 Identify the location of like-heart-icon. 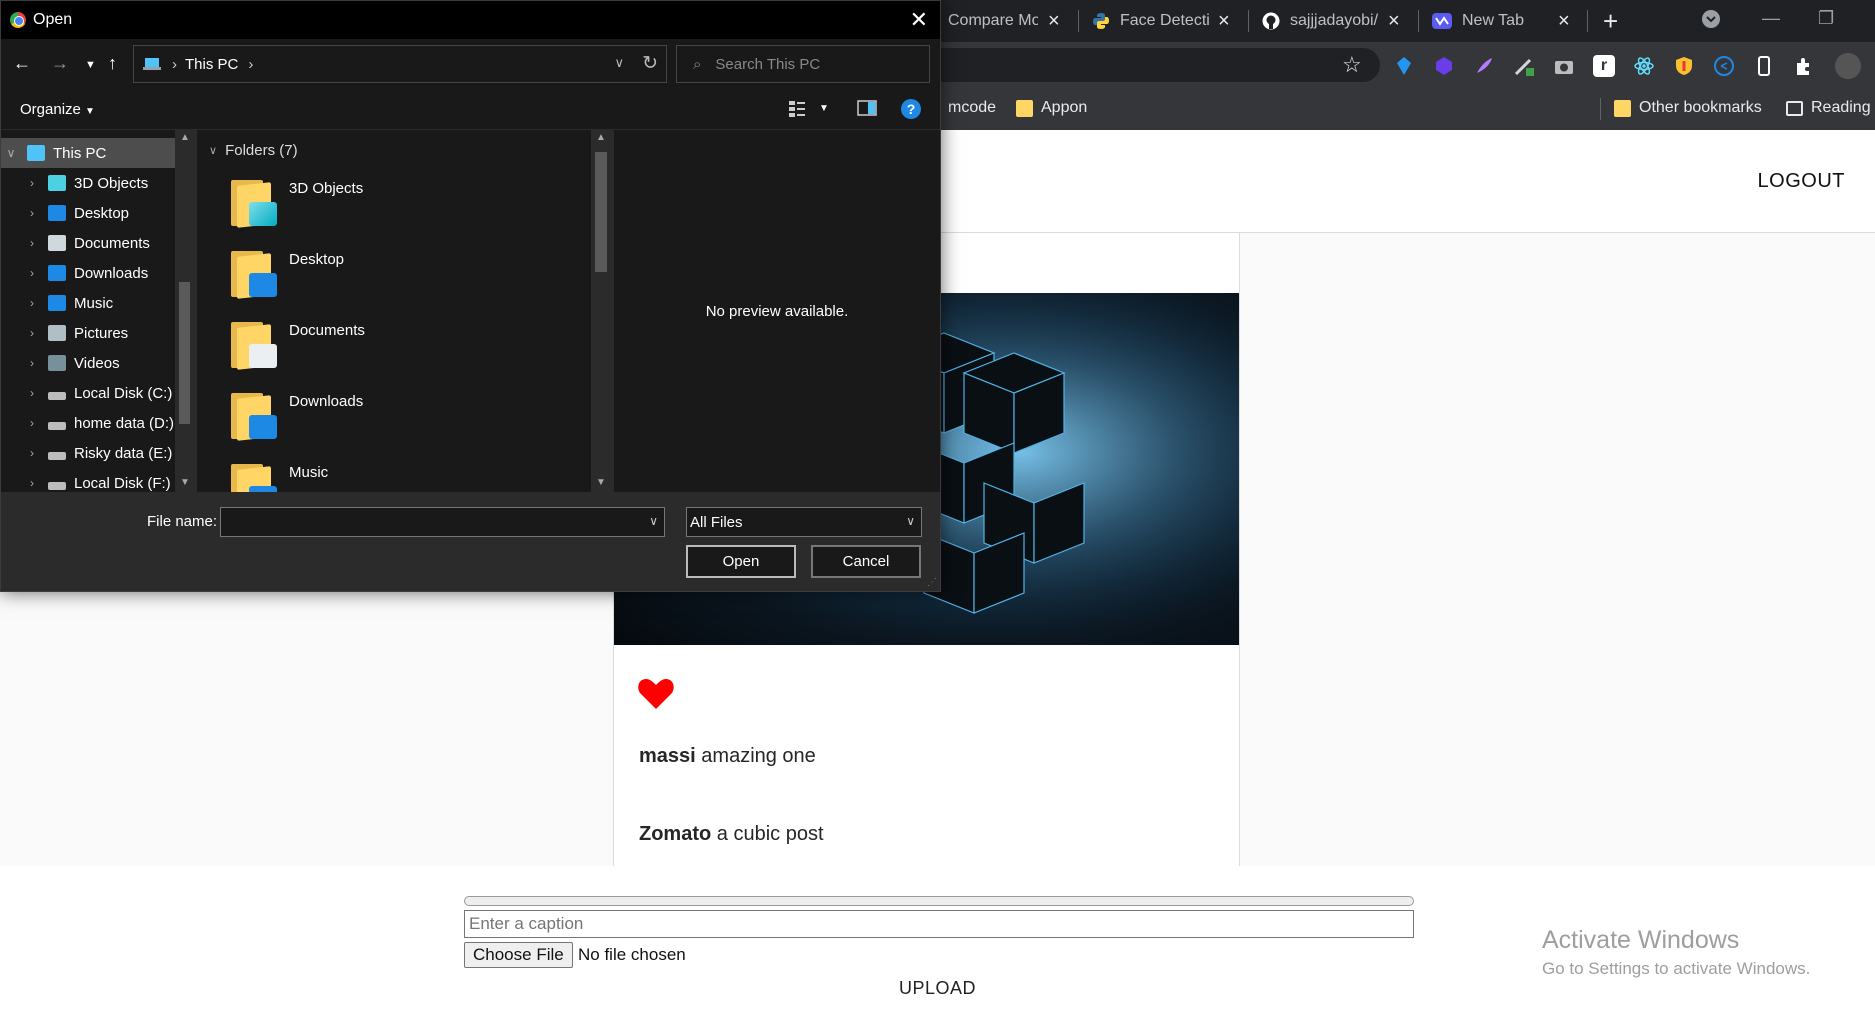
(656, 693).